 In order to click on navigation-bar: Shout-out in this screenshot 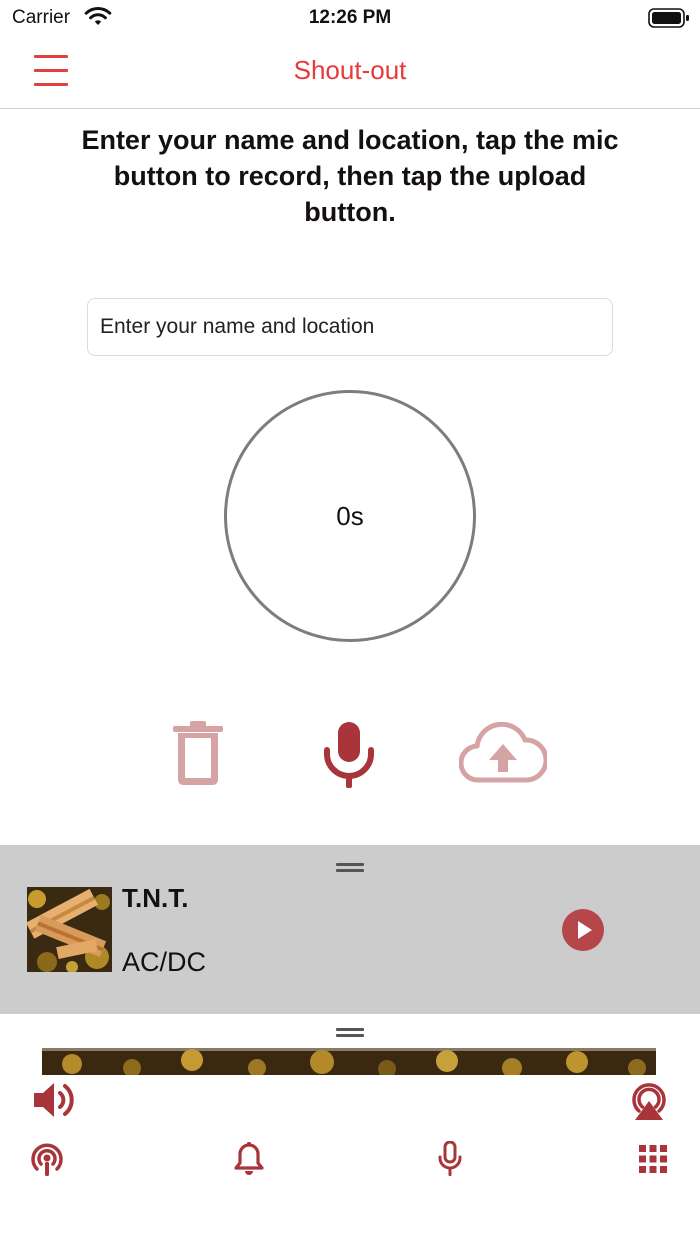, I will do `click(350, 72)`.